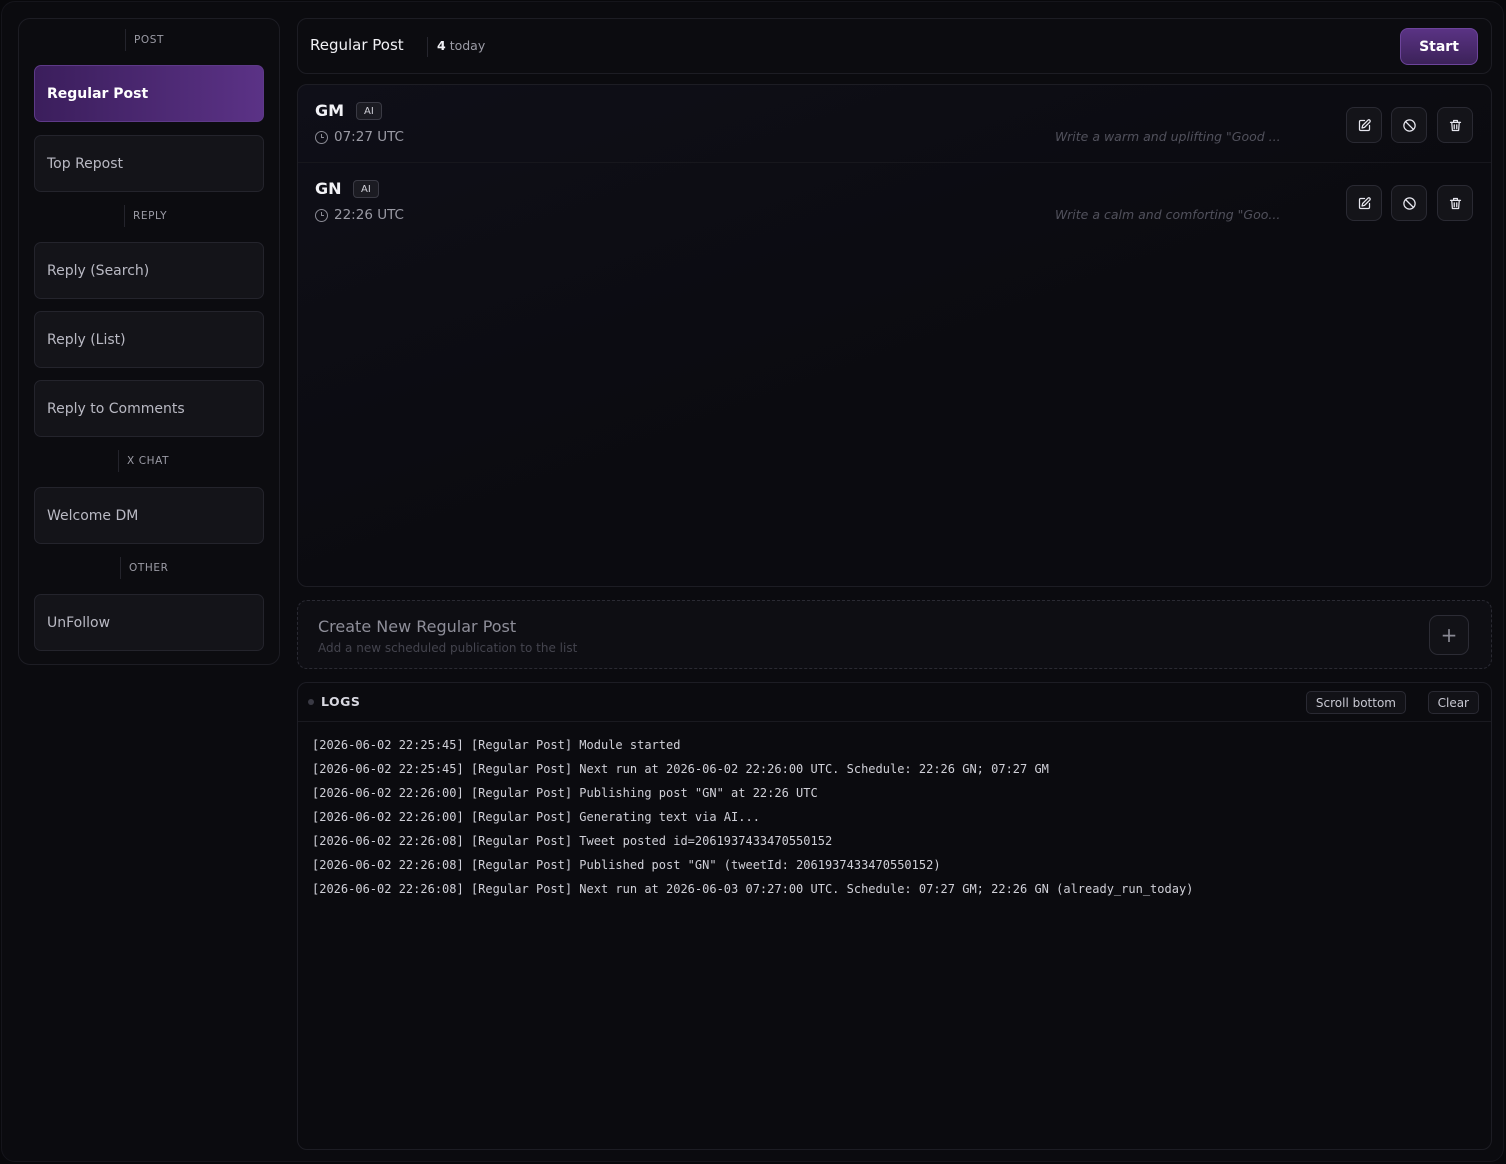 This screenshot has width=1506, height=1164. Describe the element at coordinates (147, 461) in the screenshot. I see `section-label-x-chat: X CHAT` at that location.